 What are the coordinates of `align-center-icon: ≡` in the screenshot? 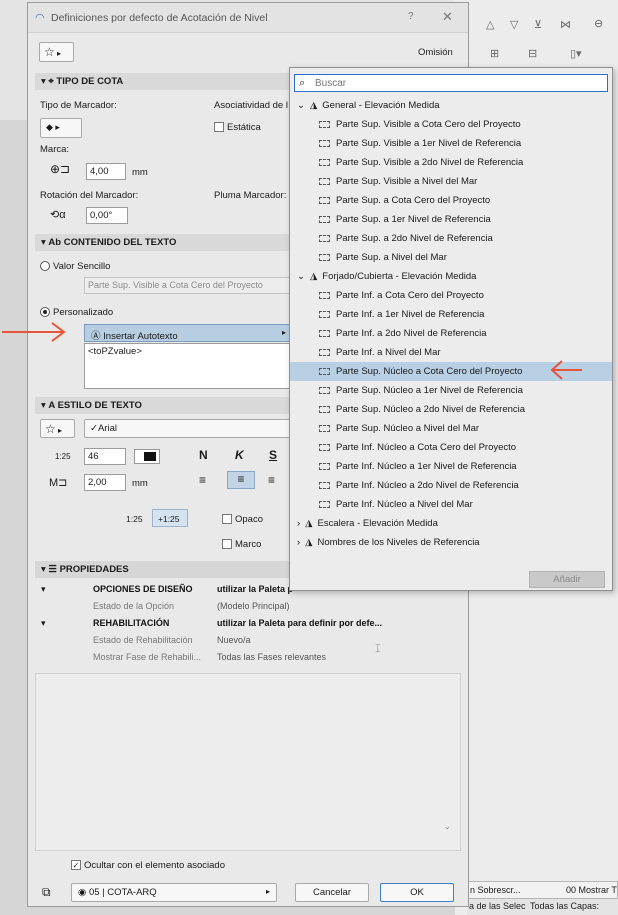 It's located at (241, 480).